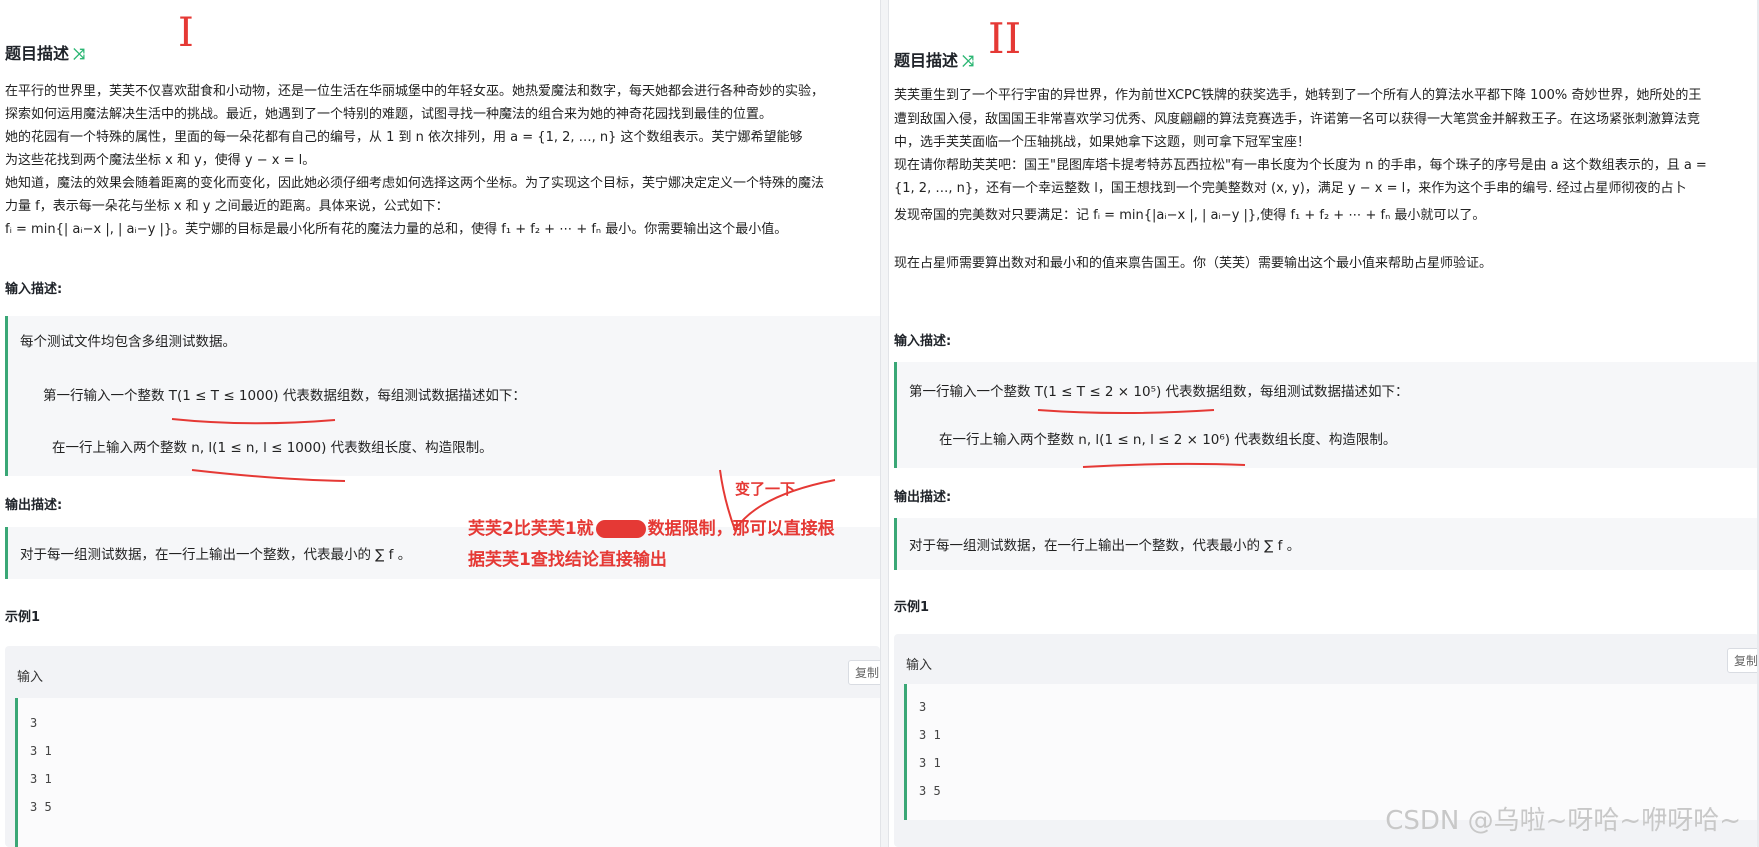  I want to click on annotation-underlines, so click(708, 471).